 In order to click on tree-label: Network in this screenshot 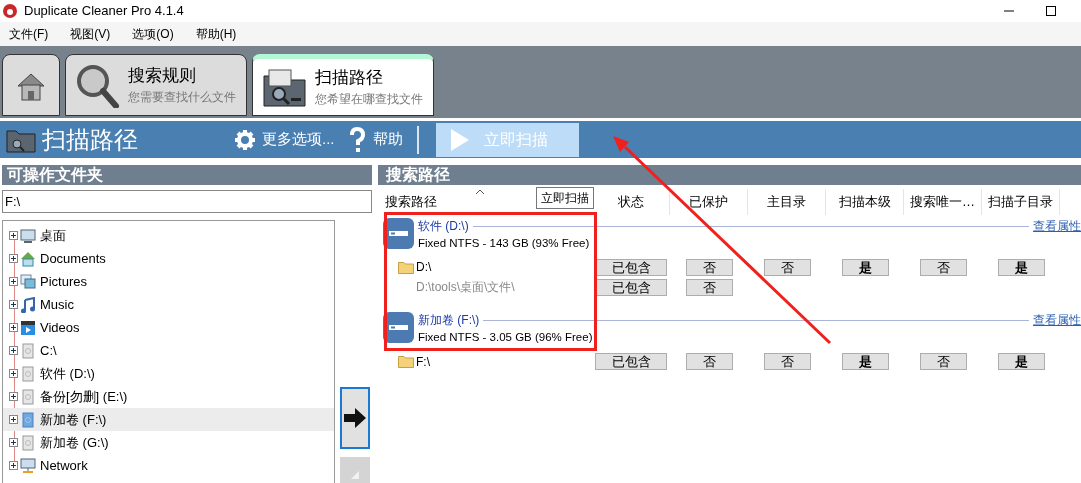, I will do `click(64, 465)`.